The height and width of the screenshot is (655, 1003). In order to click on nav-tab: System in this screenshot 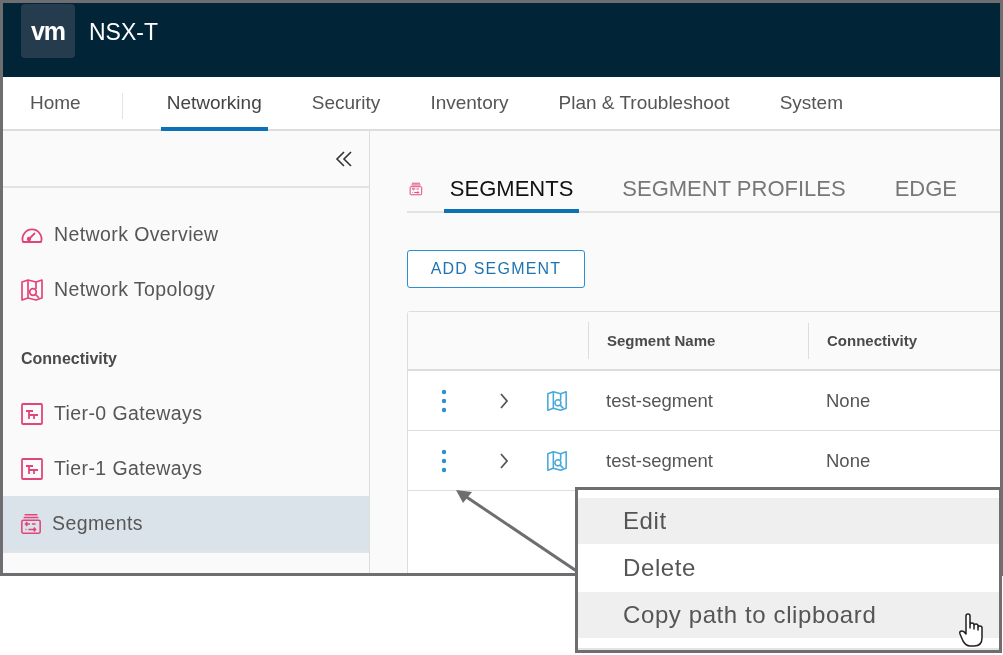, I will do `click(811, 104)`.